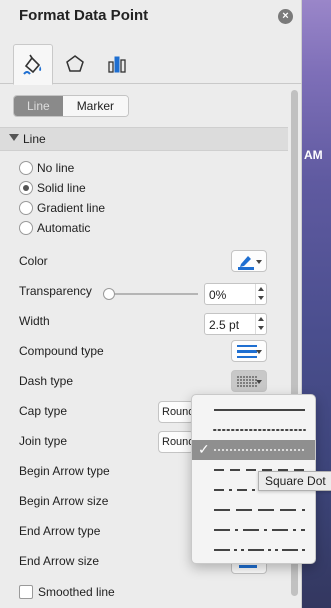 The image size is (331, 608). Describe the element at coordinates (43, 411) in the screenshot. I see `cap-type-label: Cap type` at that location.